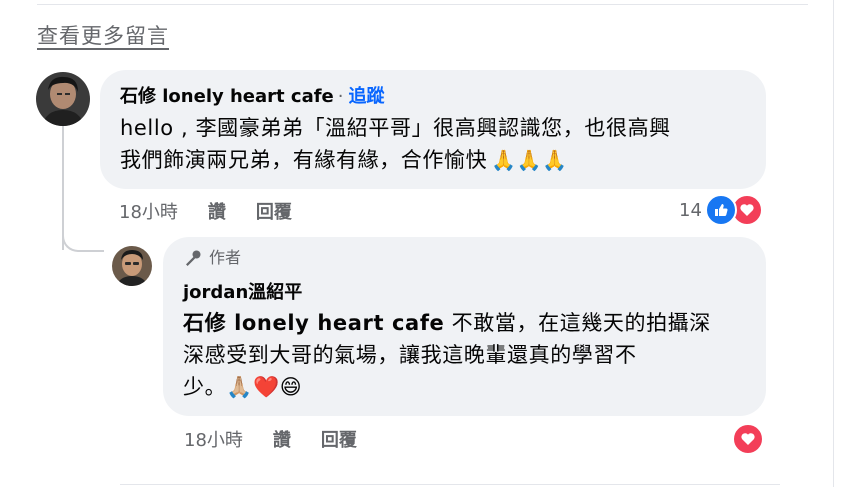 The height and width of the screenshot is (487, 848). Describe the element at coordinates (395, 128) in the screenshot. I see `comment-text-line-1: hello , 李國豪弟弟「溫紹平哥」很高興認識您，也很高興` at that location.